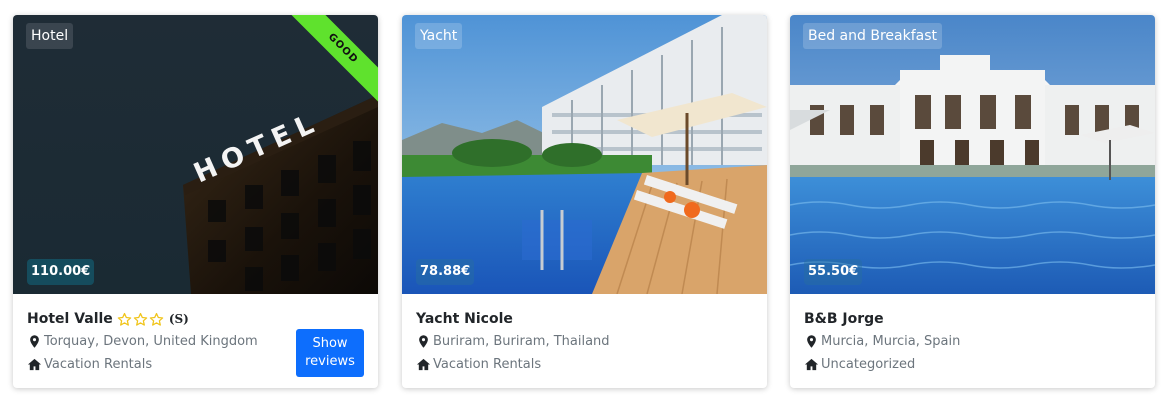 The image size is (1164, 406). Describe the element at coordinates (330, 353) in the screenshot. I see `show-reviews-button: Show reviews` at that location.